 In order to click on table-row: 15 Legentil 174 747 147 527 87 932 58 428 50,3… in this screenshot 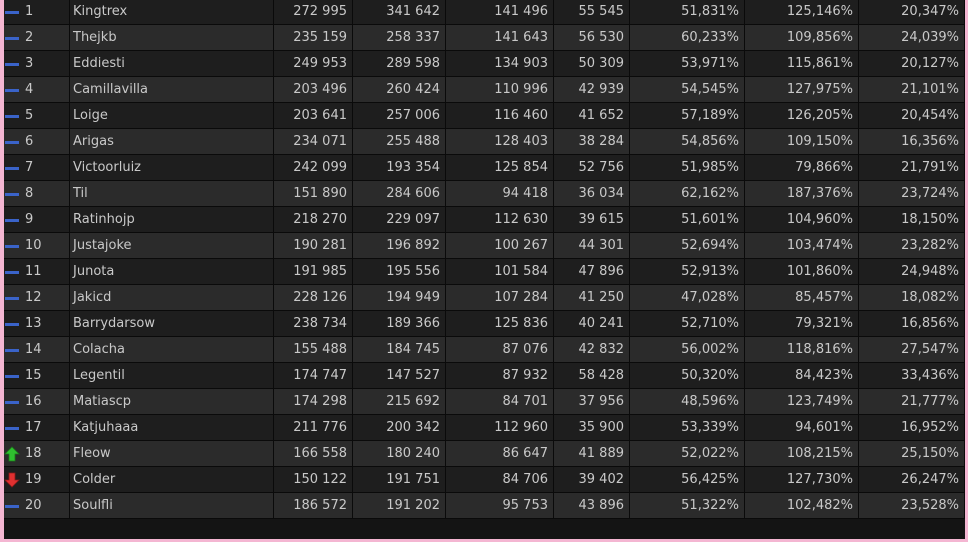, I will do `click(484, 376)`.